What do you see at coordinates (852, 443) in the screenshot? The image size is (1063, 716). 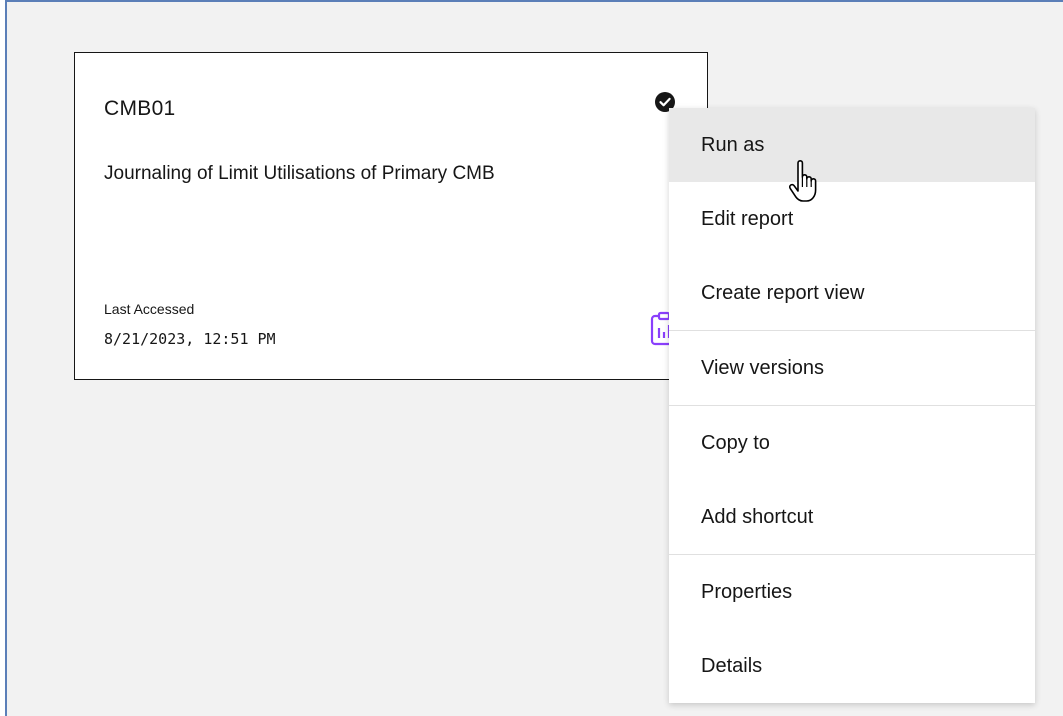 I see `menu-item-copy-to: Copy to` at bounding box center [852, 443].